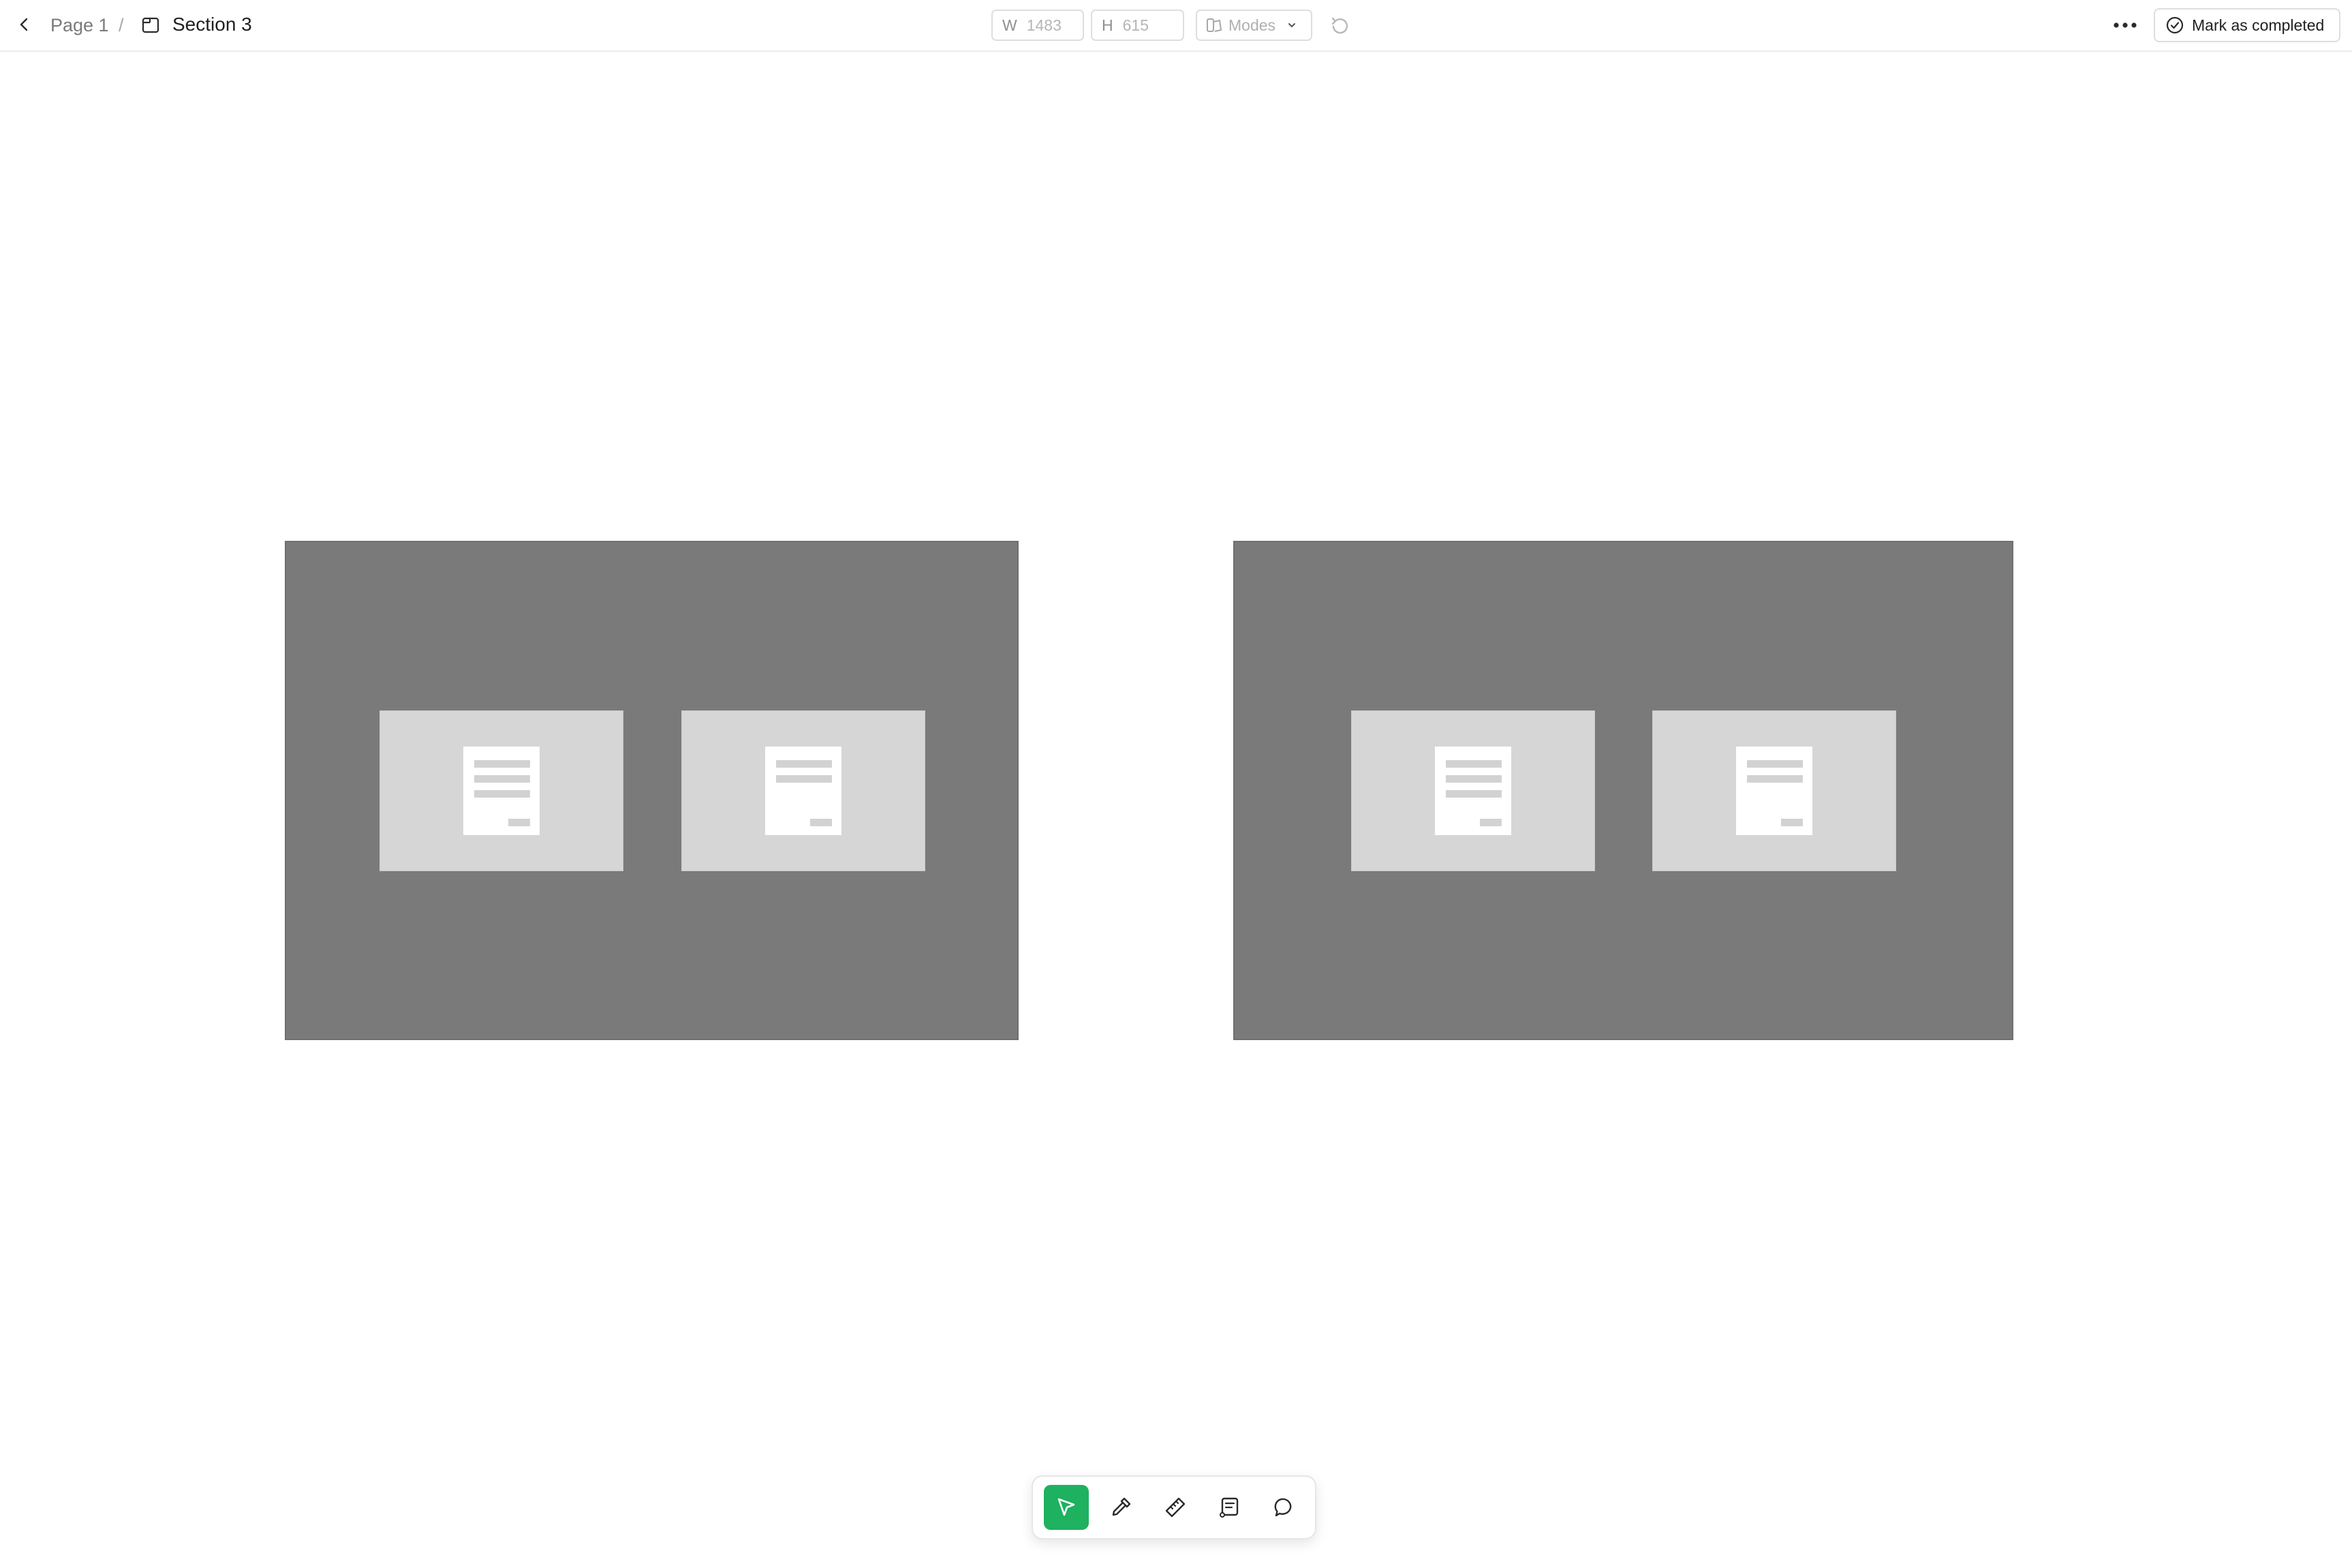 This screenshot has height=1568, width=2352. I want to click on eyedropper-tool-button, so click(1120, 1507).